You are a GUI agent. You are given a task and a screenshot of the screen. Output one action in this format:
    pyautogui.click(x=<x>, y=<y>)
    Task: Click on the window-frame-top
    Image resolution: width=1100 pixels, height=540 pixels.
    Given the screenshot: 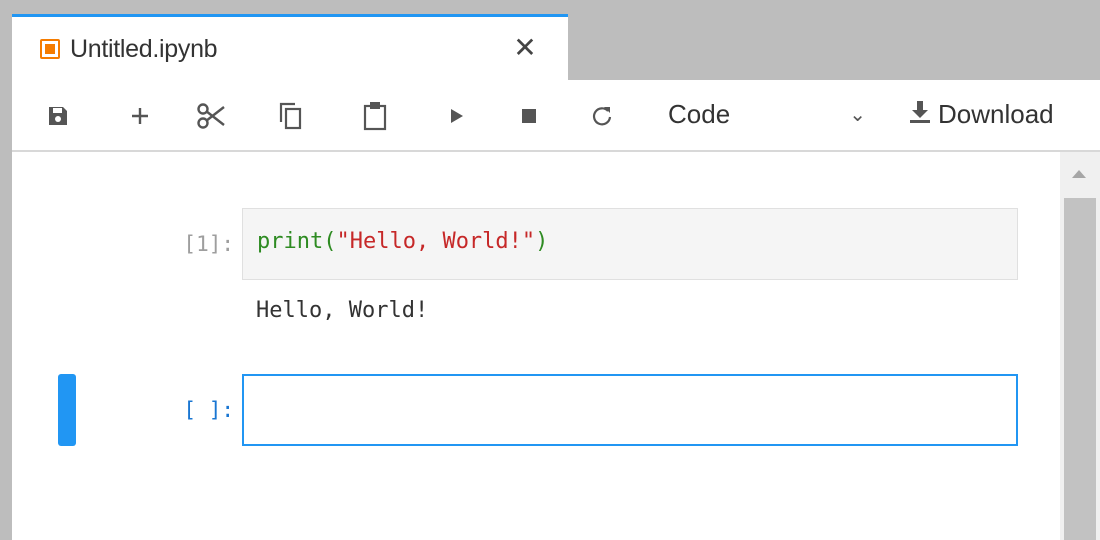 What is the action you would take?
    pyautogui.click(x=550, y=7)
    